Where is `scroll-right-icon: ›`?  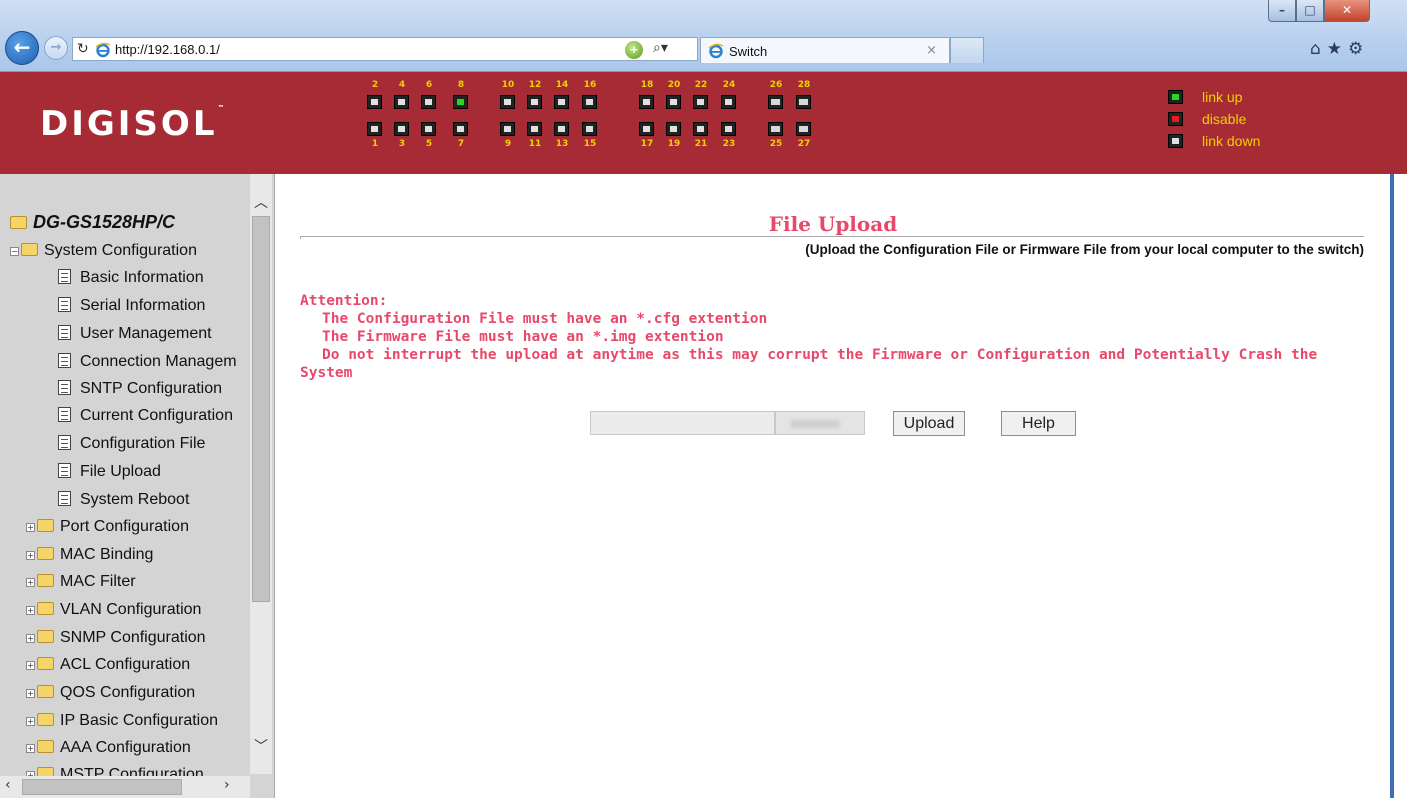
scroll-right-icon: › is located at coordinates (227, 785).